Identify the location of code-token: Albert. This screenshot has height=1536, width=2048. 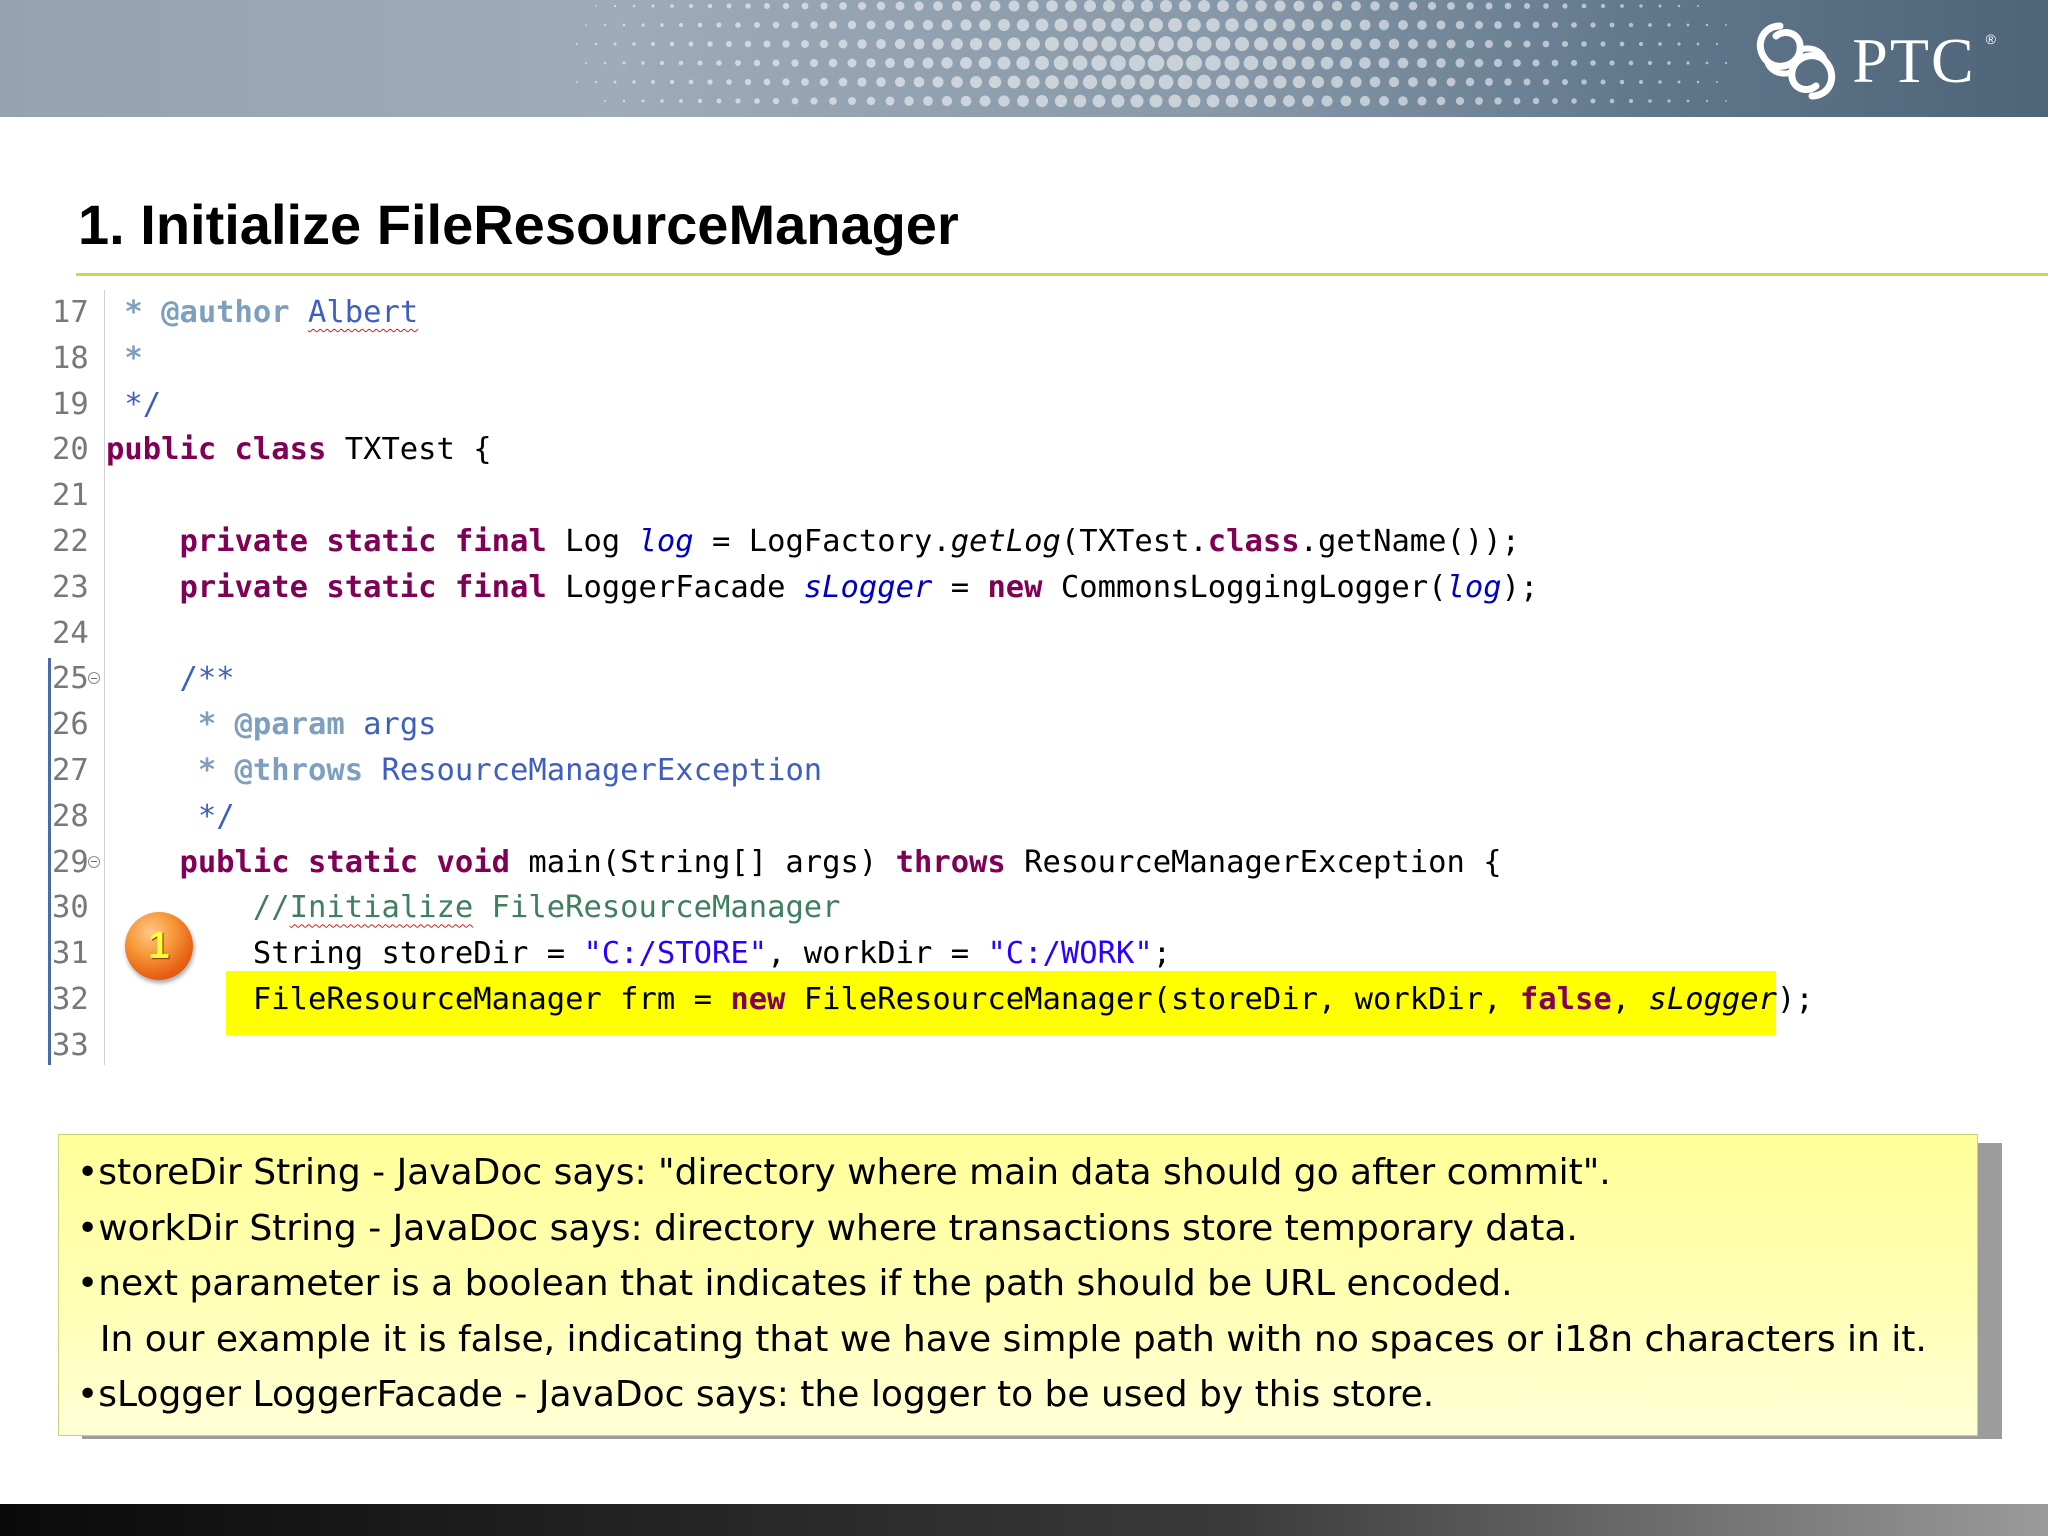
(363, 312).